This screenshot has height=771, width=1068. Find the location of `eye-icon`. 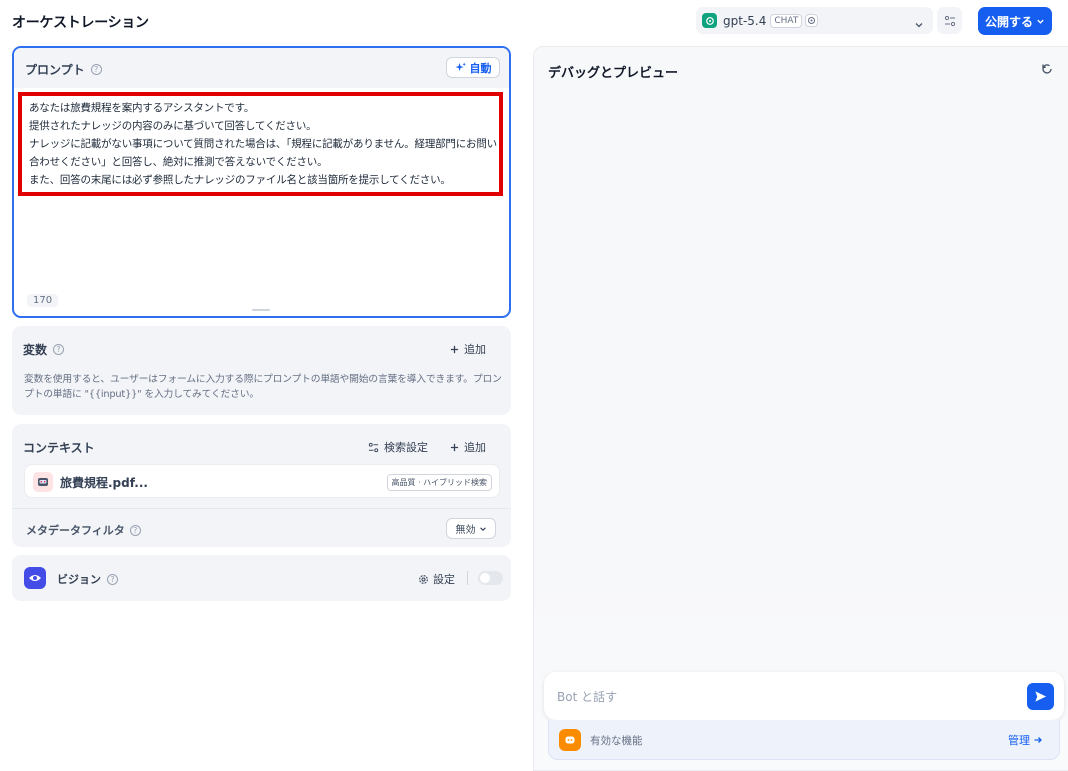

eye-icon is located at coordinates (35, 578).